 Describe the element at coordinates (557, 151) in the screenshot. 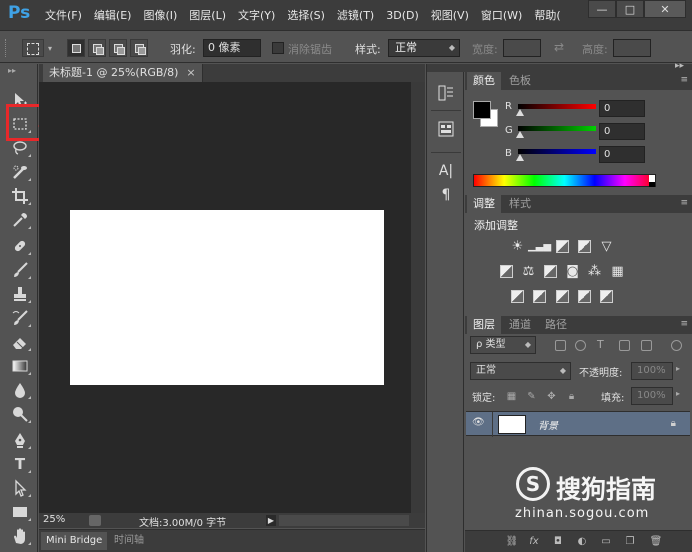

I see `blue-slider` at that location.